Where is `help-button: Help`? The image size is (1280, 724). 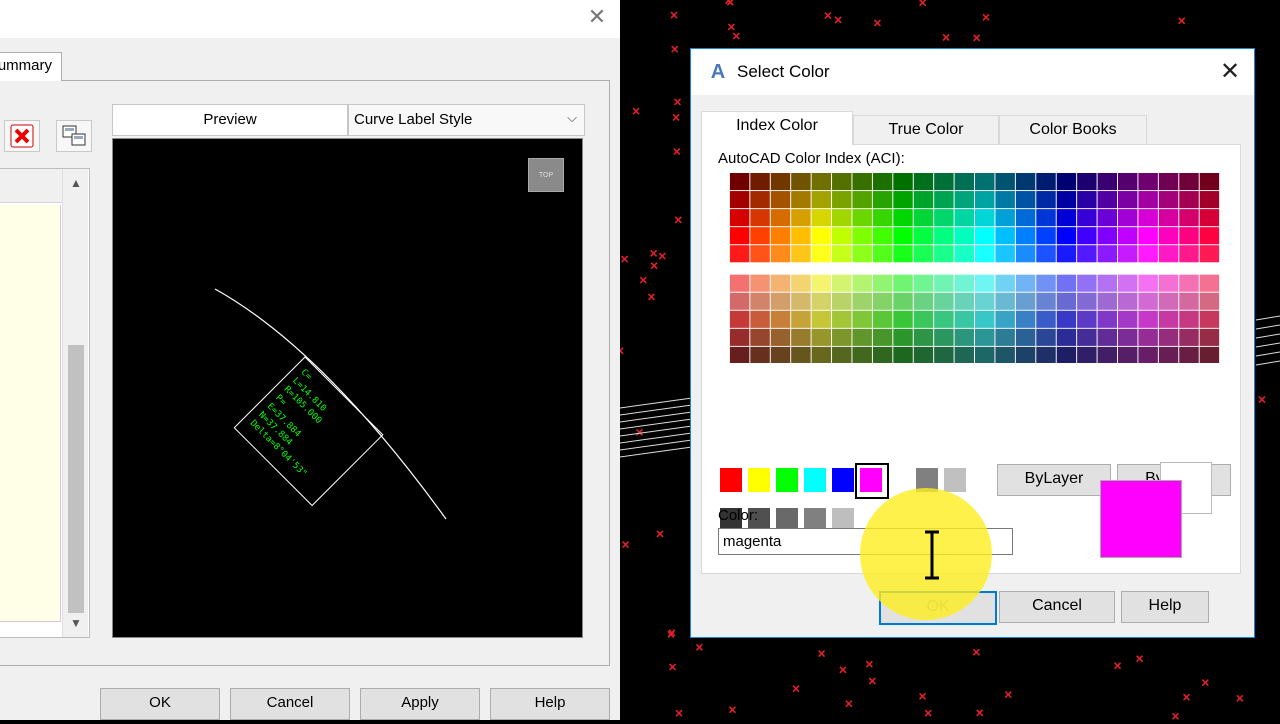 help-button: Help is located at coordinates (1165, 607).